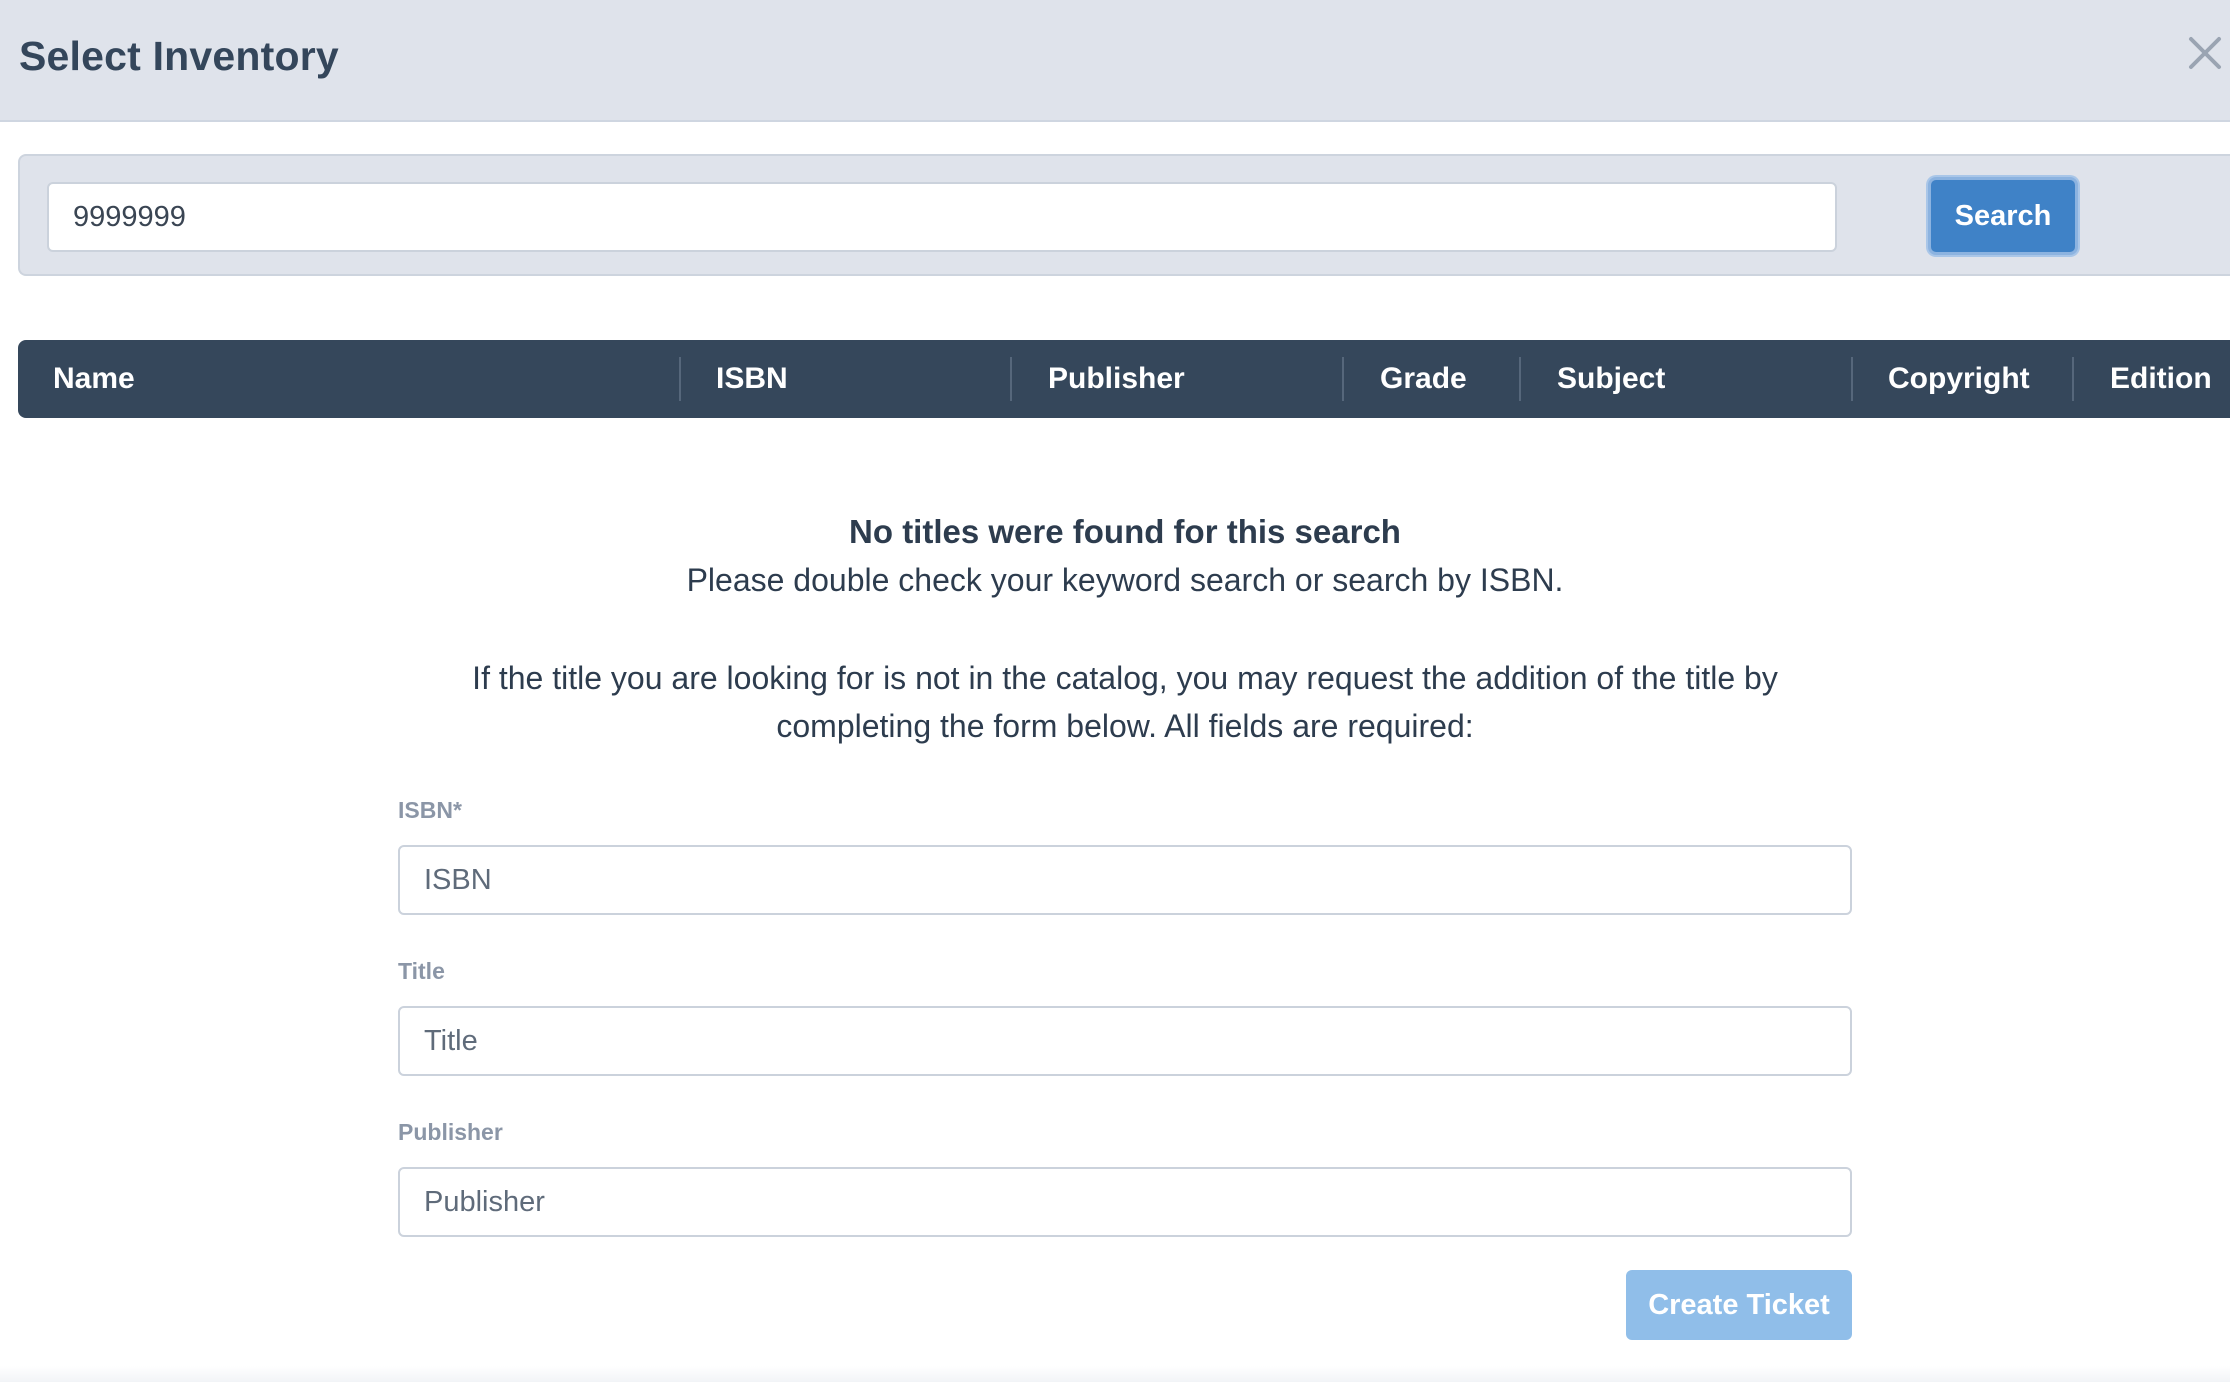 The image size is (2230, 1382). Describe the element at coordinates (430, 810) in the screenshot. I see `isbn-label: ISBN*` at that location.